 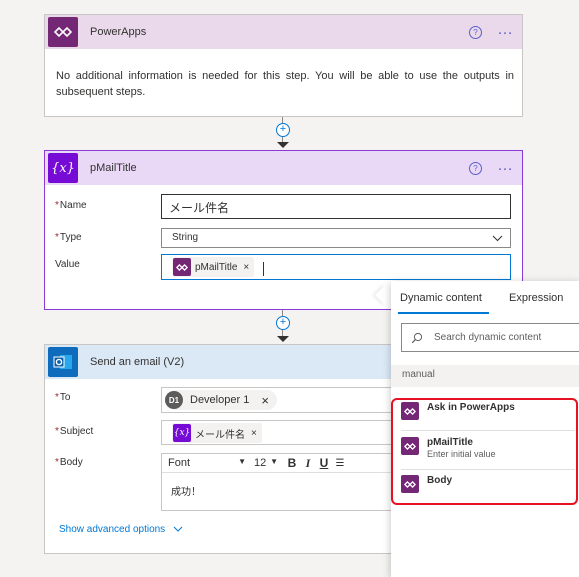 What do you see at coordinates (292, 463) in the screenshot?
I see `bold-button: B` at bounding box center [292, 463].